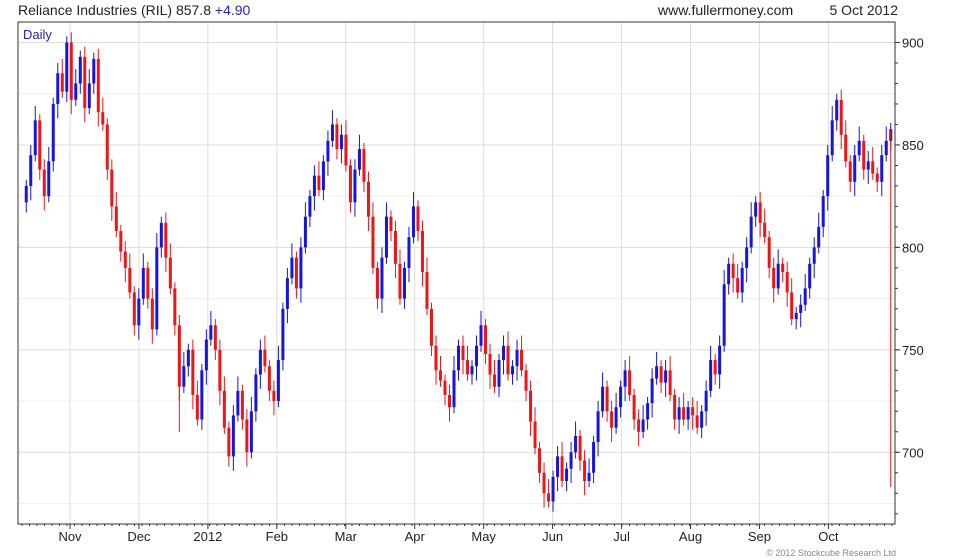 The height and width of the screenshot is (560, 980). What do you see at coordinates (621, 536) in the screenshot?
I see `x-tick-label: Jul` at bounding box center [621, 536].